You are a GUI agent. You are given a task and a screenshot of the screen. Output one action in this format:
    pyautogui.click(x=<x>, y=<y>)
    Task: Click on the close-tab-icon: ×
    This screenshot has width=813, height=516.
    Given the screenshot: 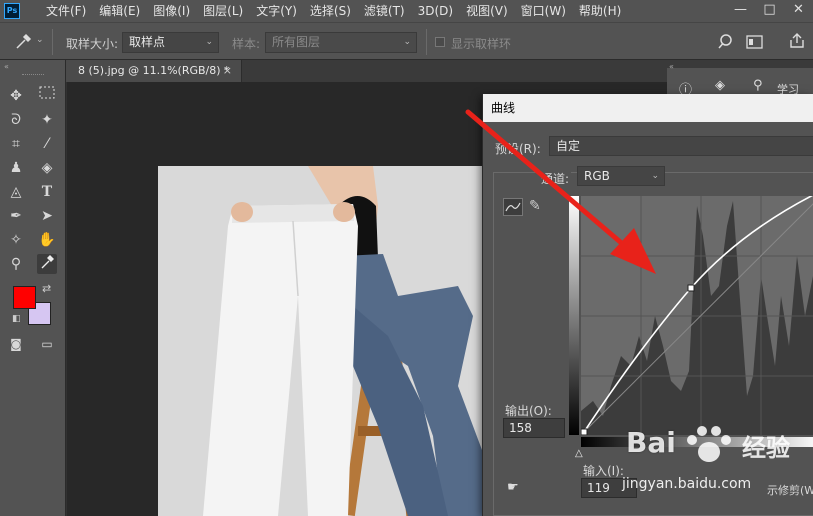 What is the action you would take?
    pyautogui.click(x=227, y=71)
    